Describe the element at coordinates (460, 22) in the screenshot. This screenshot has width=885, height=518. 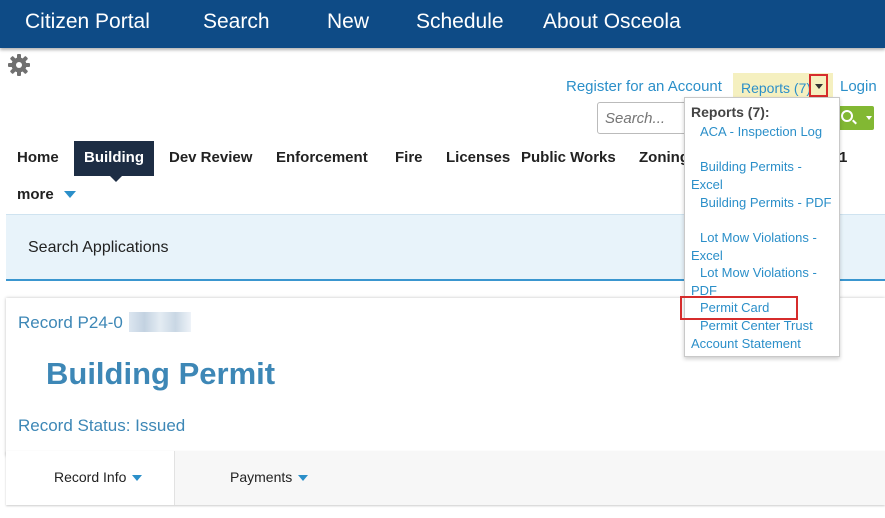
I see `nav-schedule: Schedule` at that location.